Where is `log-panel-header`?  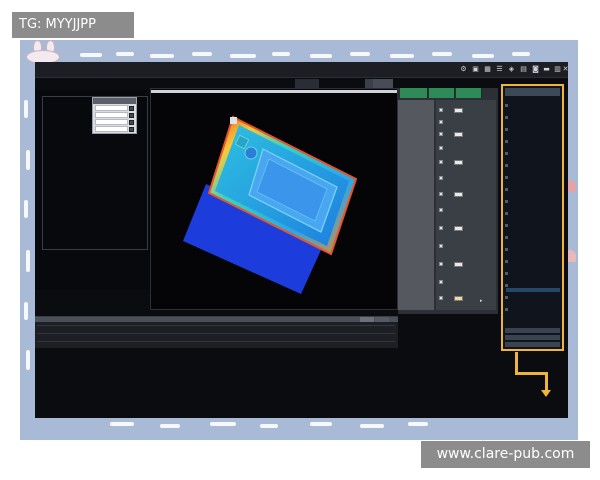
log-panel-header is located at coordinates (216, 319).